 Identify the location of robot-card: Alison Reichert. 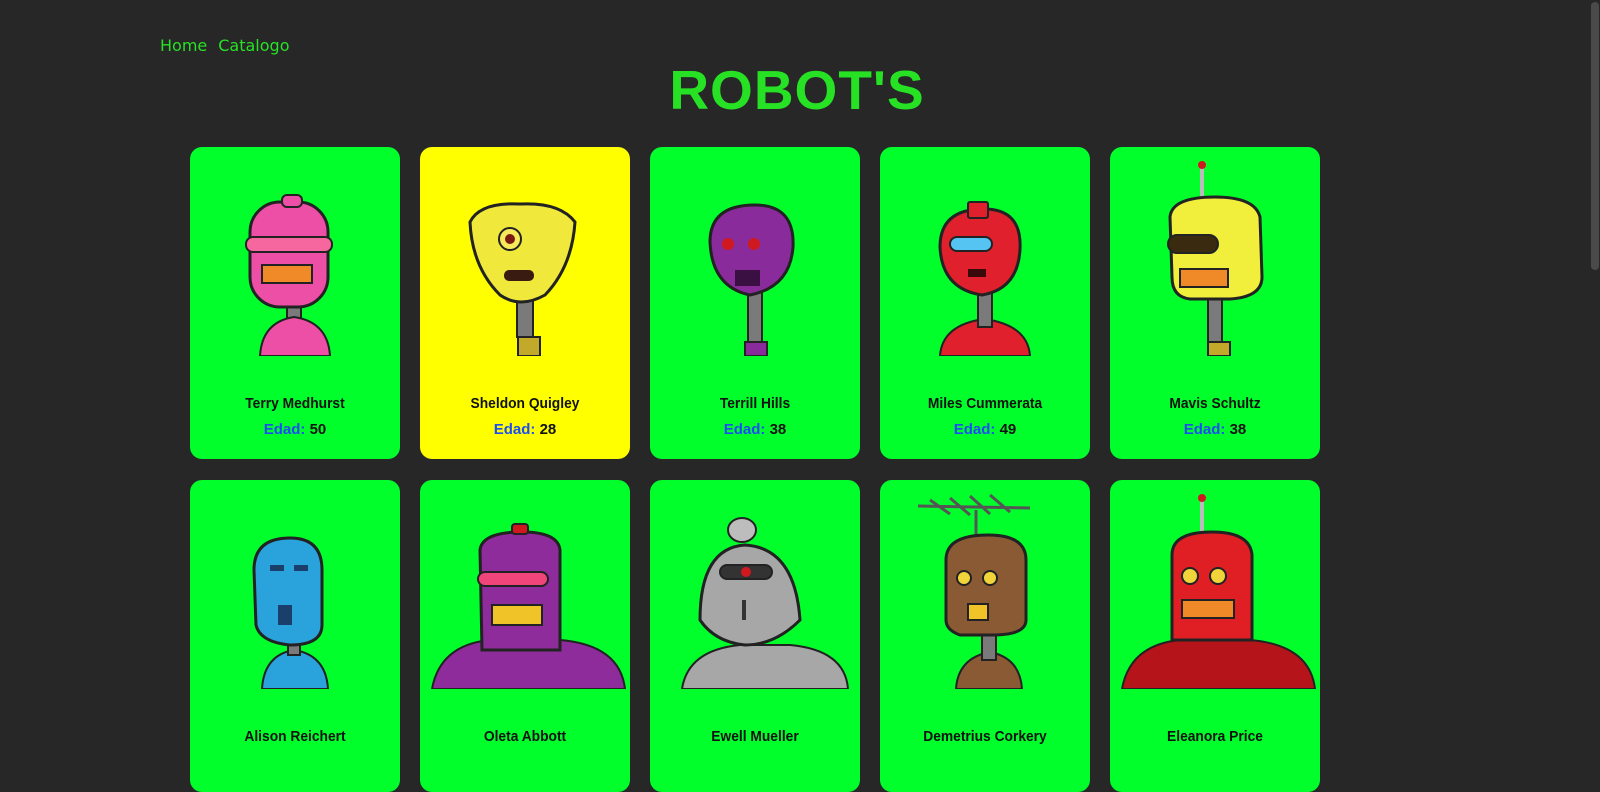
(295, 636).